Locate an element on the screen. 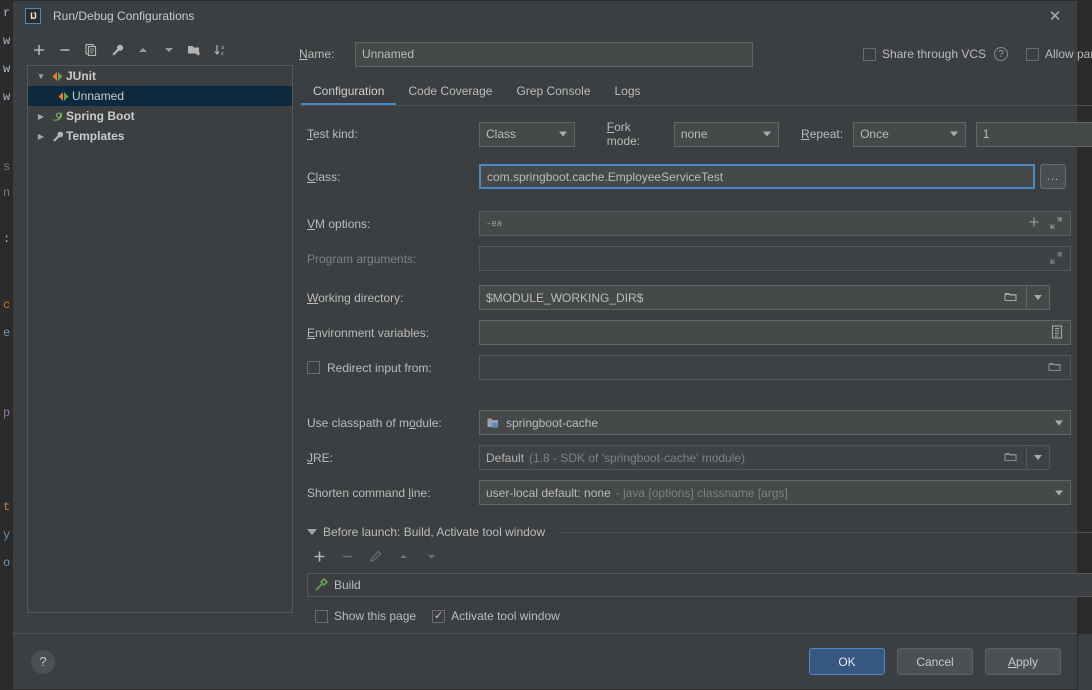  fork-mode-value: none is located at coordinates (694, 134).